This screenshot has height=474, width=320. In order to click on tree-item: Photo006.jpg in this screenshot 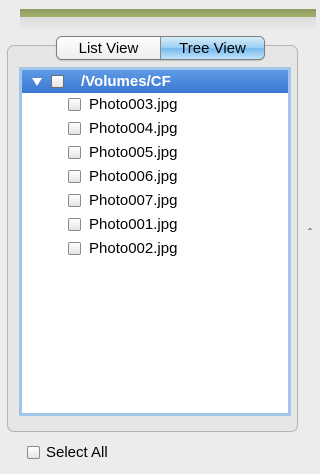, I will do `click(122, 176)`.